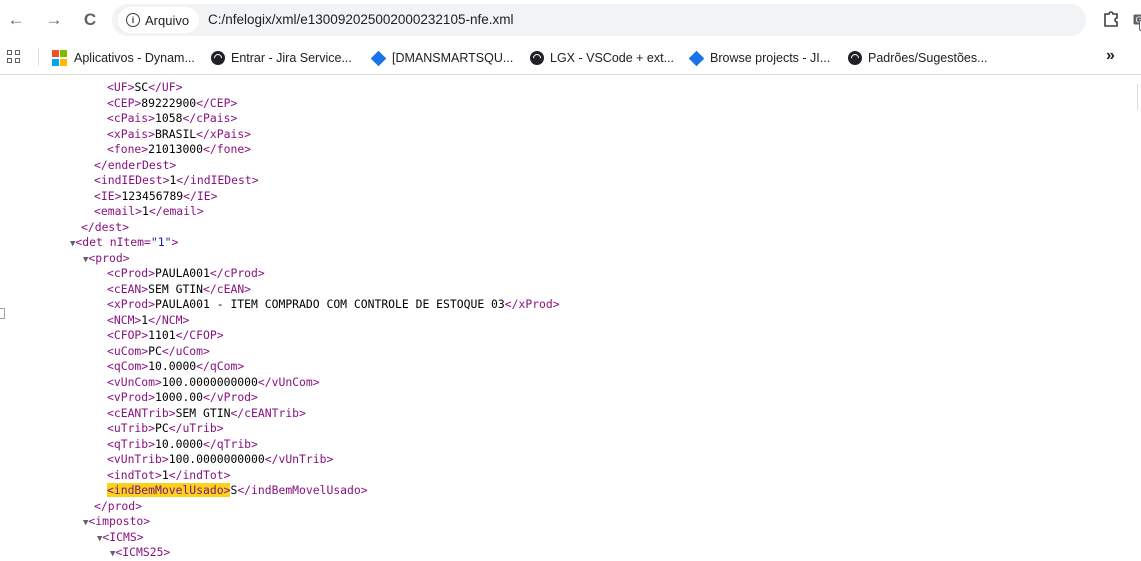 This screenshot has width=1141, height=561. What do you see at coordinates (152, 195) in the screenshot?
I see `xml-value: 123456789` at bounding box center [152, 195].